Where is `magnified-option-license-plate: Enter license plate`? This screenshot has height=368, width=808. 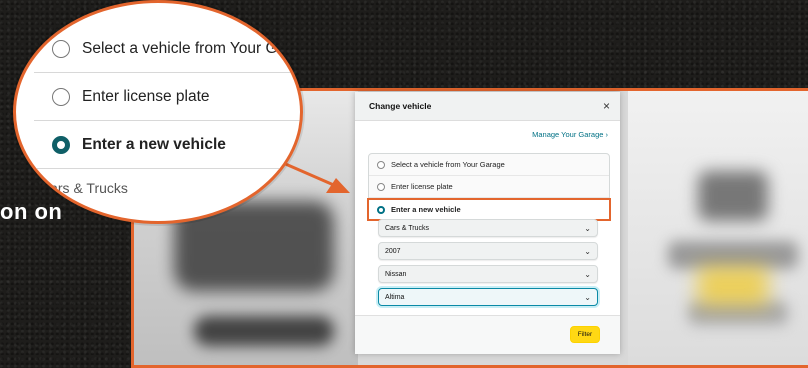 magnified-option-license-plate: Enter license plate is located at coordinates (167, 97).